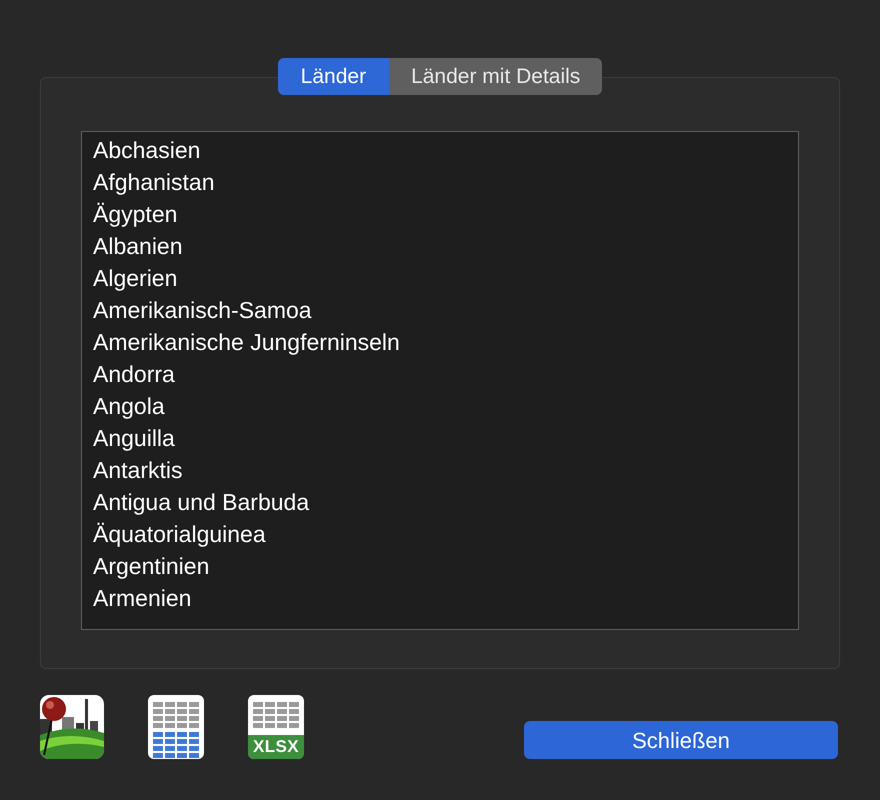  Describe the element at coordinates (334, 76) in the screenshot. I see `tab: Länder` at that location.